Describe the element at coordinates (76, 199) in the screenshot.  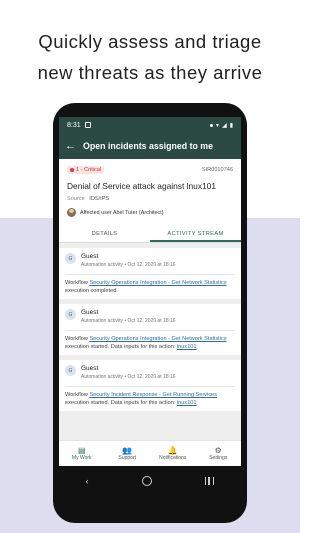
I see `source-label: Source` at that location.